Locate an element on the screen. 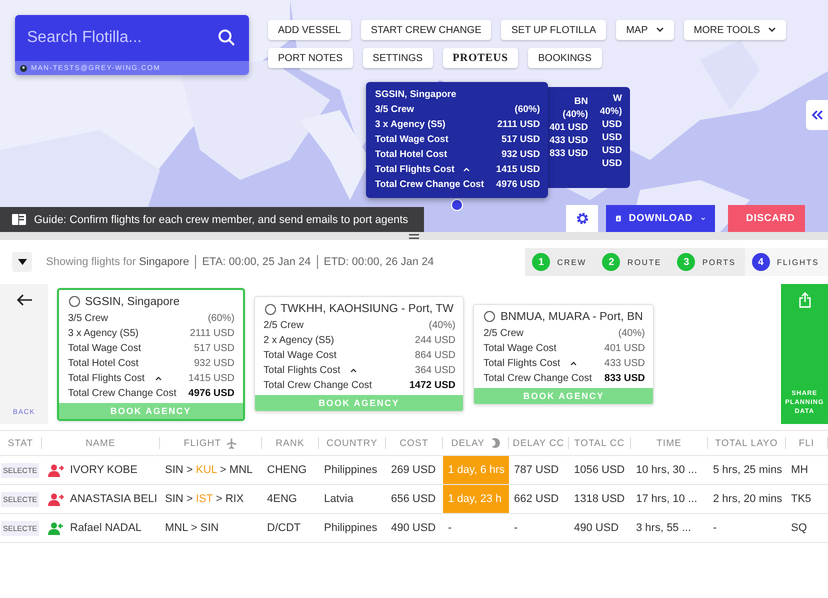  cost-value: 1415 USD is located at coordinates (518, 169).